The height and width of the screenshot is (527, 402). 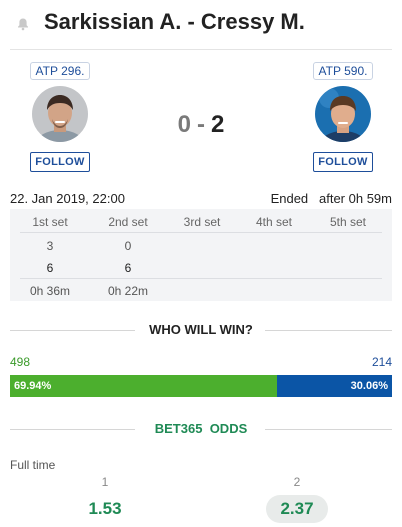 What do you see at coordinates (60, 114) in the screenshot?
I see `home-avatar` at bounding box center [60, 114].